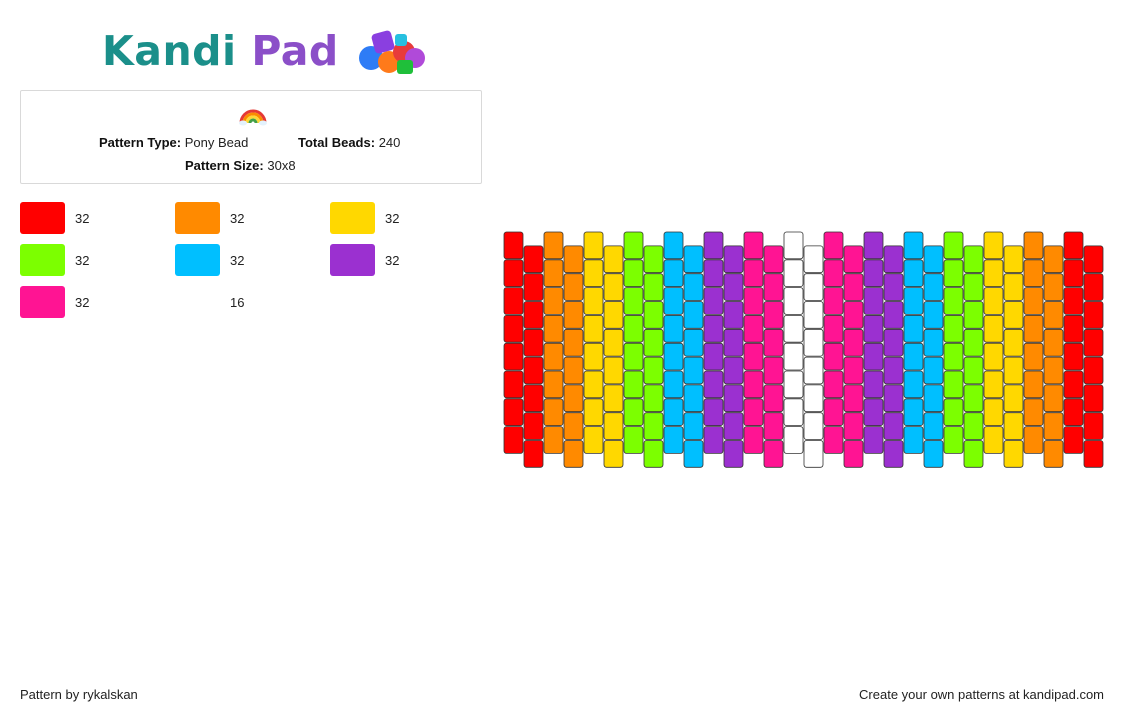  Describe the element at coordinates (391, 52) in the screenshot. I see `beads-icon` at that location.